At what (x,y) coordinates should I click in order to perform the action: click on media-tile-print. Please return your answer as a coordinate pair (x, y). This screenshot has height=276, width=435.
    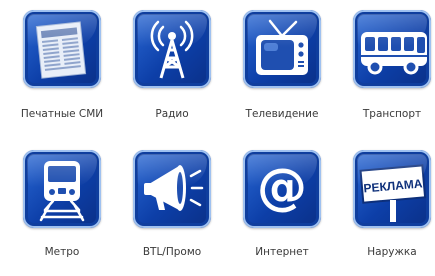
    Looking at the image, I should click on (62, 49).